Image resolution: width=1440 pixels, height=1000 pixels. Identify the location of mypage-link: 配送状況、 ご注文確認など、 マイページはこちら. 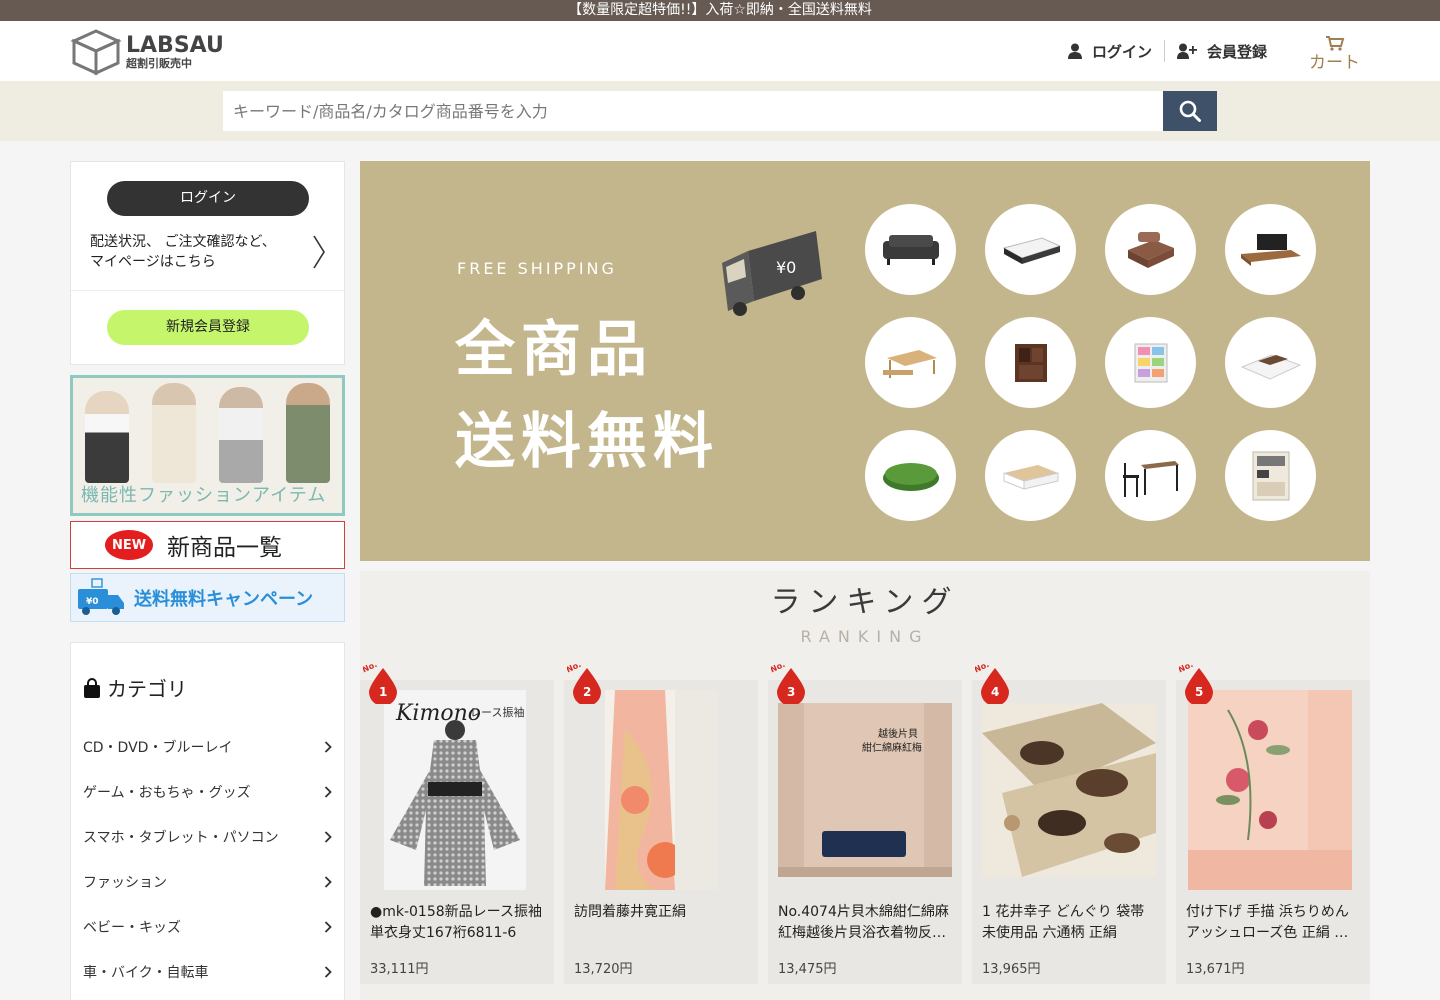
(195, 252).